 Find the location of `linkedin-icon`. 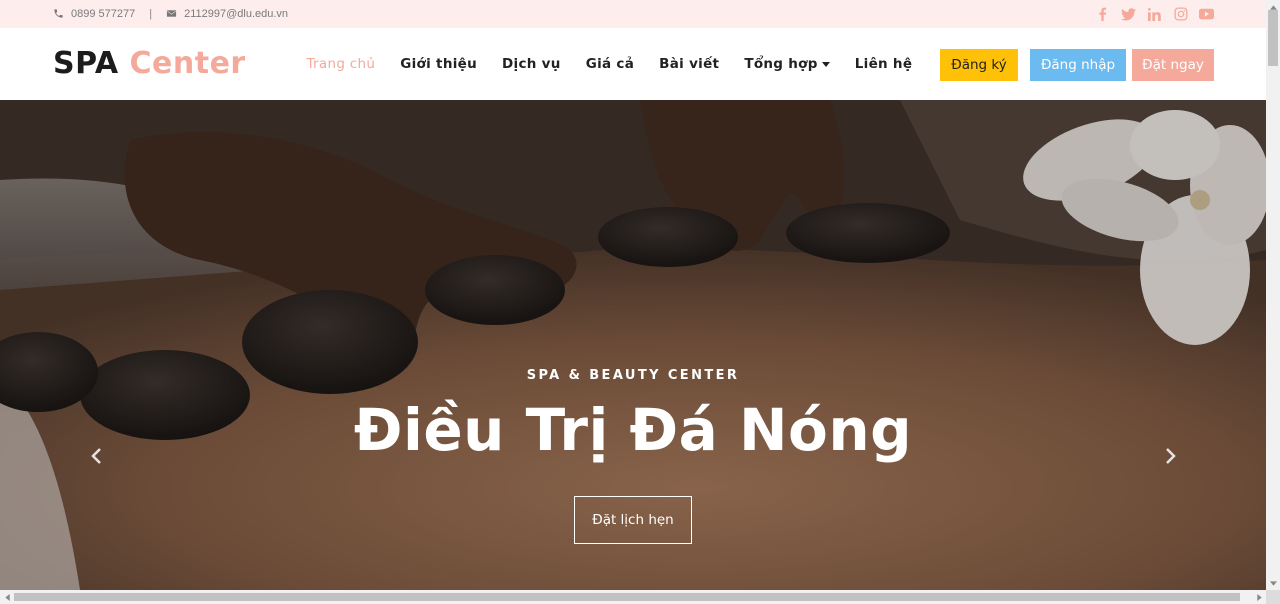

linkedin-icon is located at coordinates (1154, 14).